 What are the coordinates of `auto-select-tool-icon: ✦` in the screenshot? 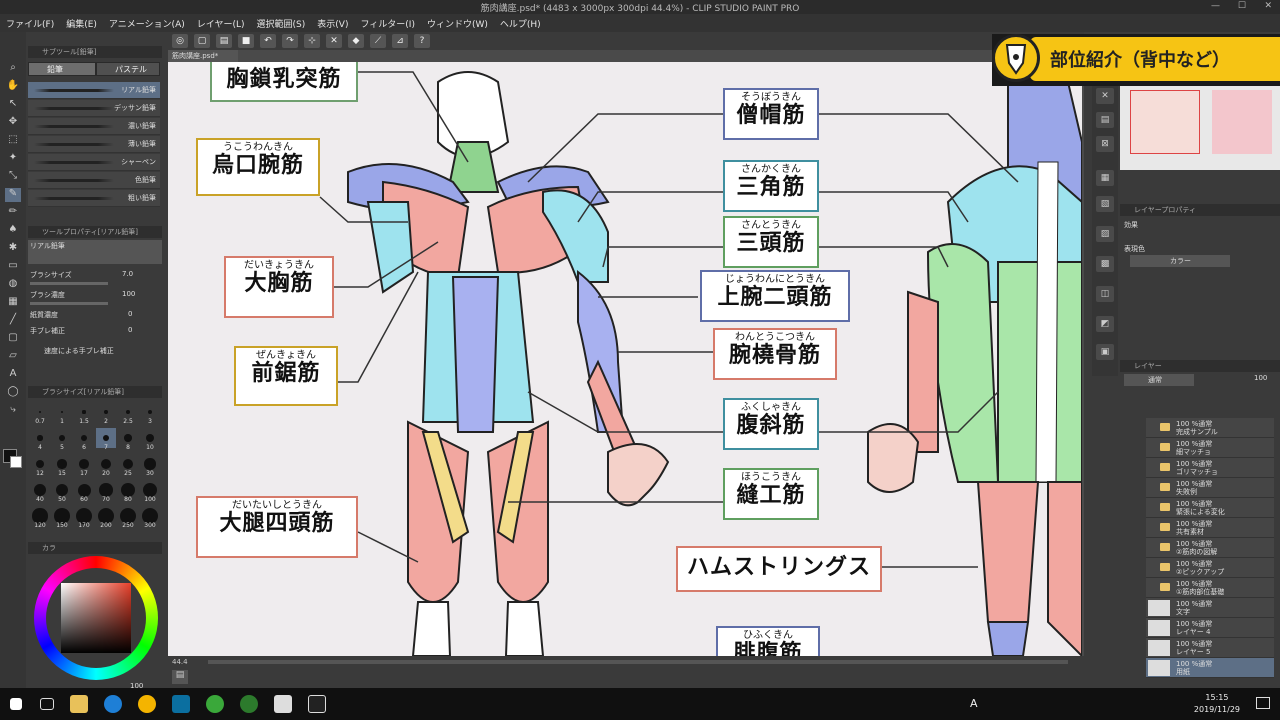 It's located at (13, 159).